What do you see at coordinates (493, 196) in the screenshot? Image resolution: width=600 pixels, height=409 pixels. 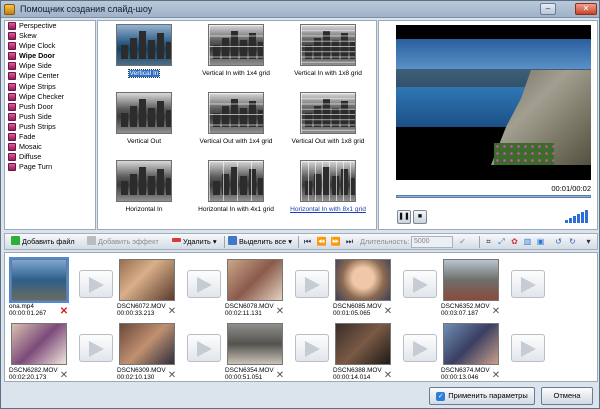 I see `preview-seek-bar` at bounding box center [493, 196].